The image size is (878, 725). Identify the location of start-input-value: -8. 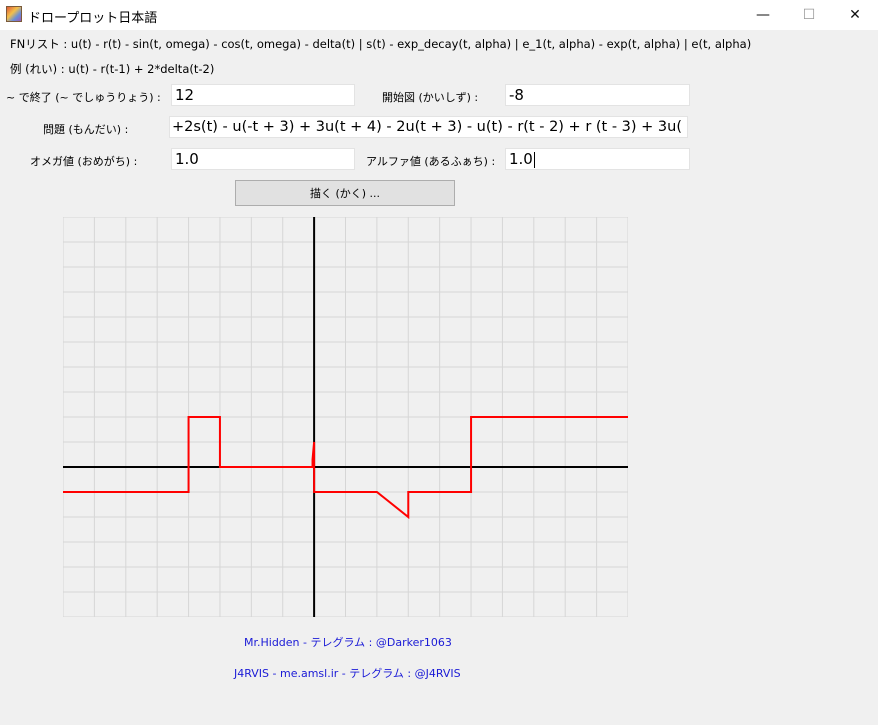
(516, 95).